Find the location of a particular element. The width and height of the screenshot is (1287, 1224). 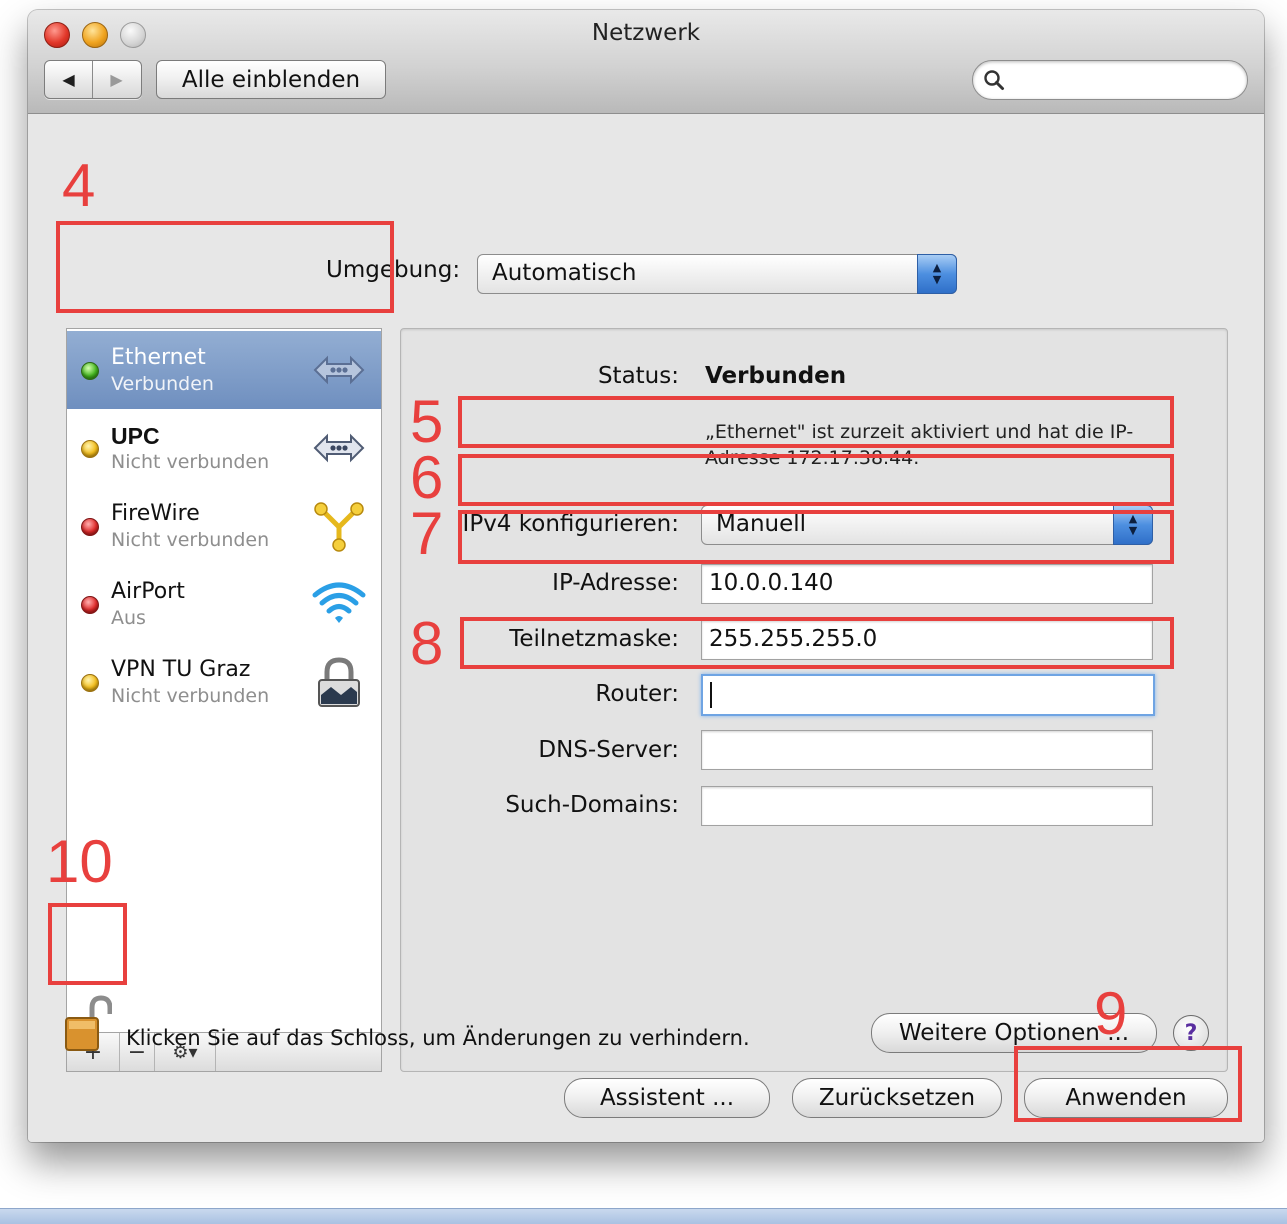

service-item-firewire: FireWire Nicht verbunden is located at coordinates (224, 526).